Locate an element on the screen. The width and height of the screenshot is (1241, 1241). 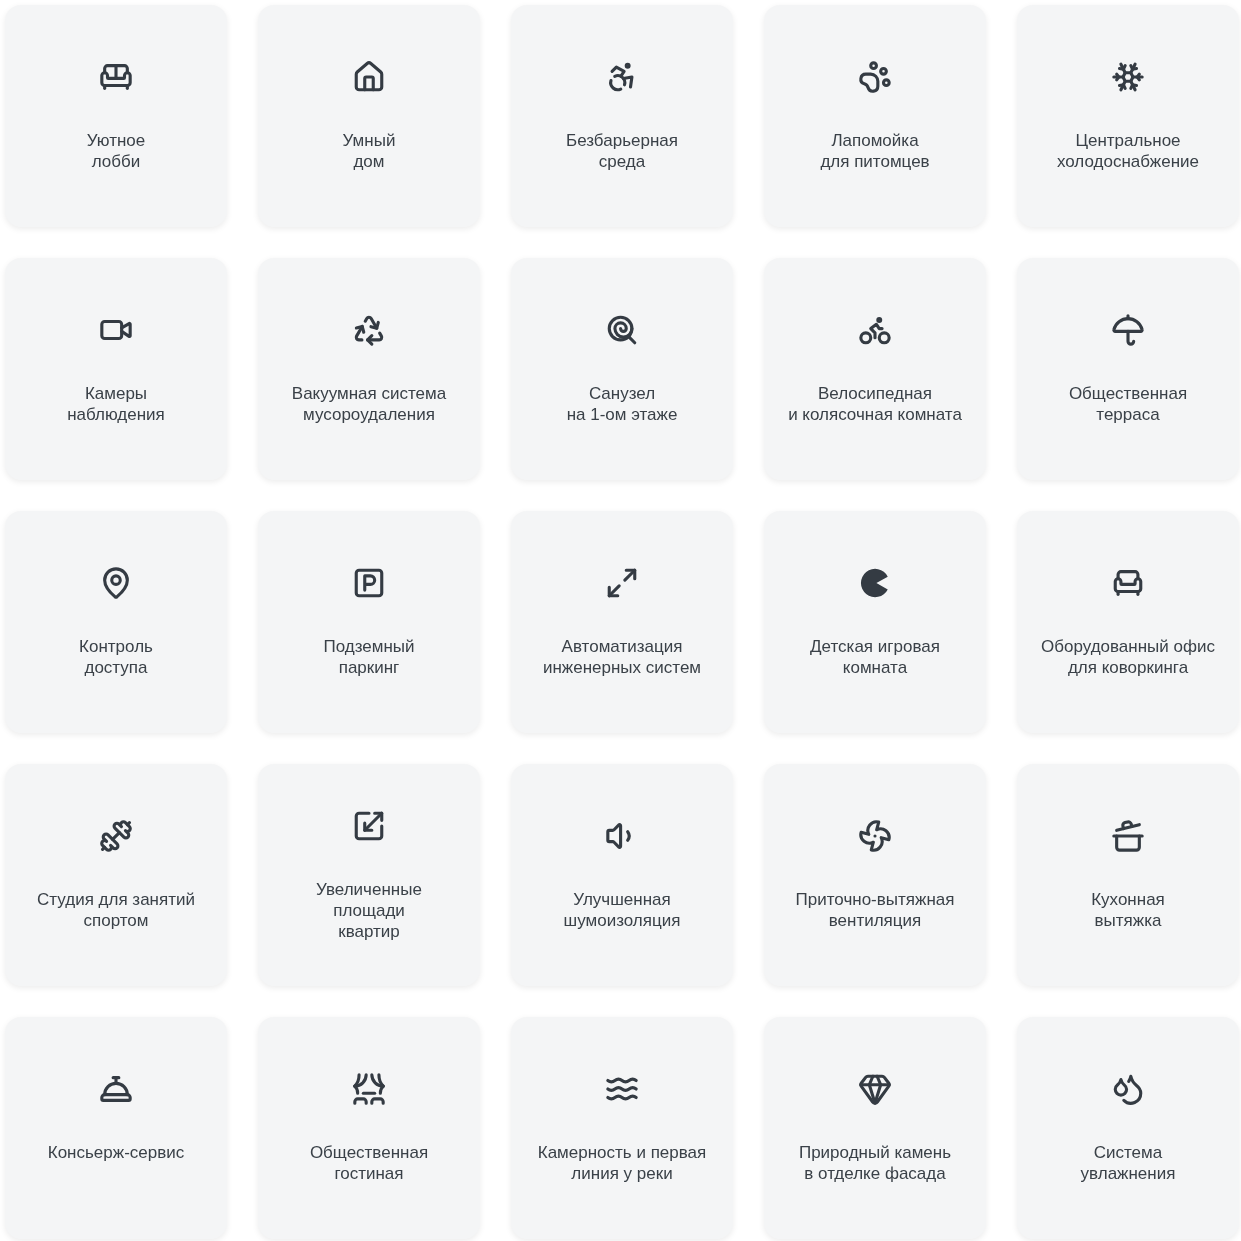
feature-label: Консьерж-сервис is located at coordinates (116, 1153).